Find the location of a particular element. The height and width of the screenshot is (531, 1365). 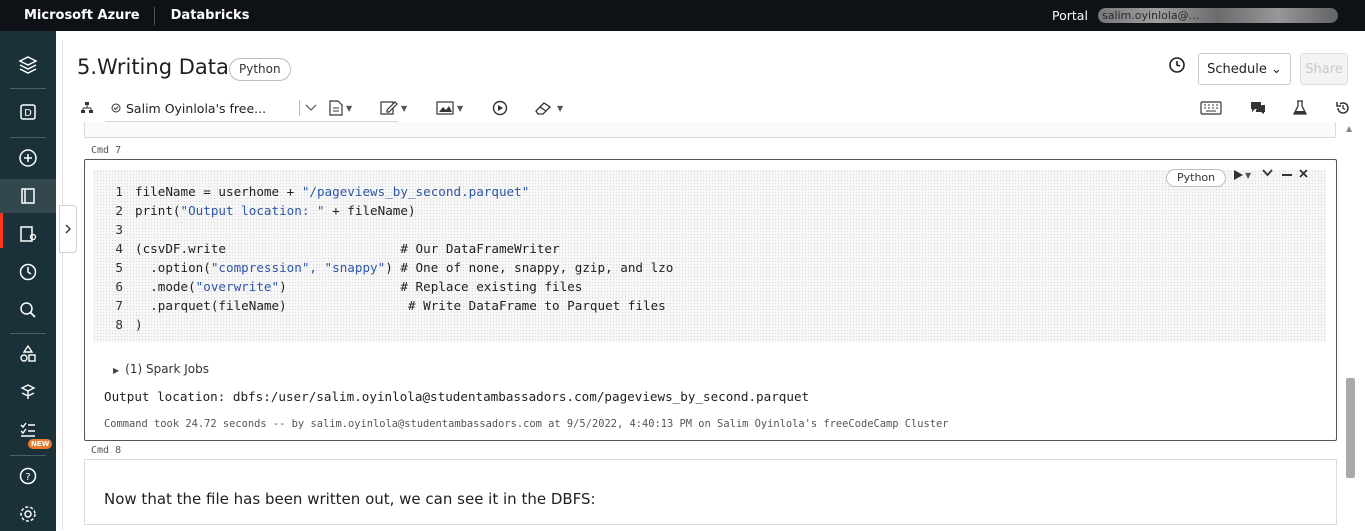

edit-menu-icon: ▼ is located at coordinates (393, 108).